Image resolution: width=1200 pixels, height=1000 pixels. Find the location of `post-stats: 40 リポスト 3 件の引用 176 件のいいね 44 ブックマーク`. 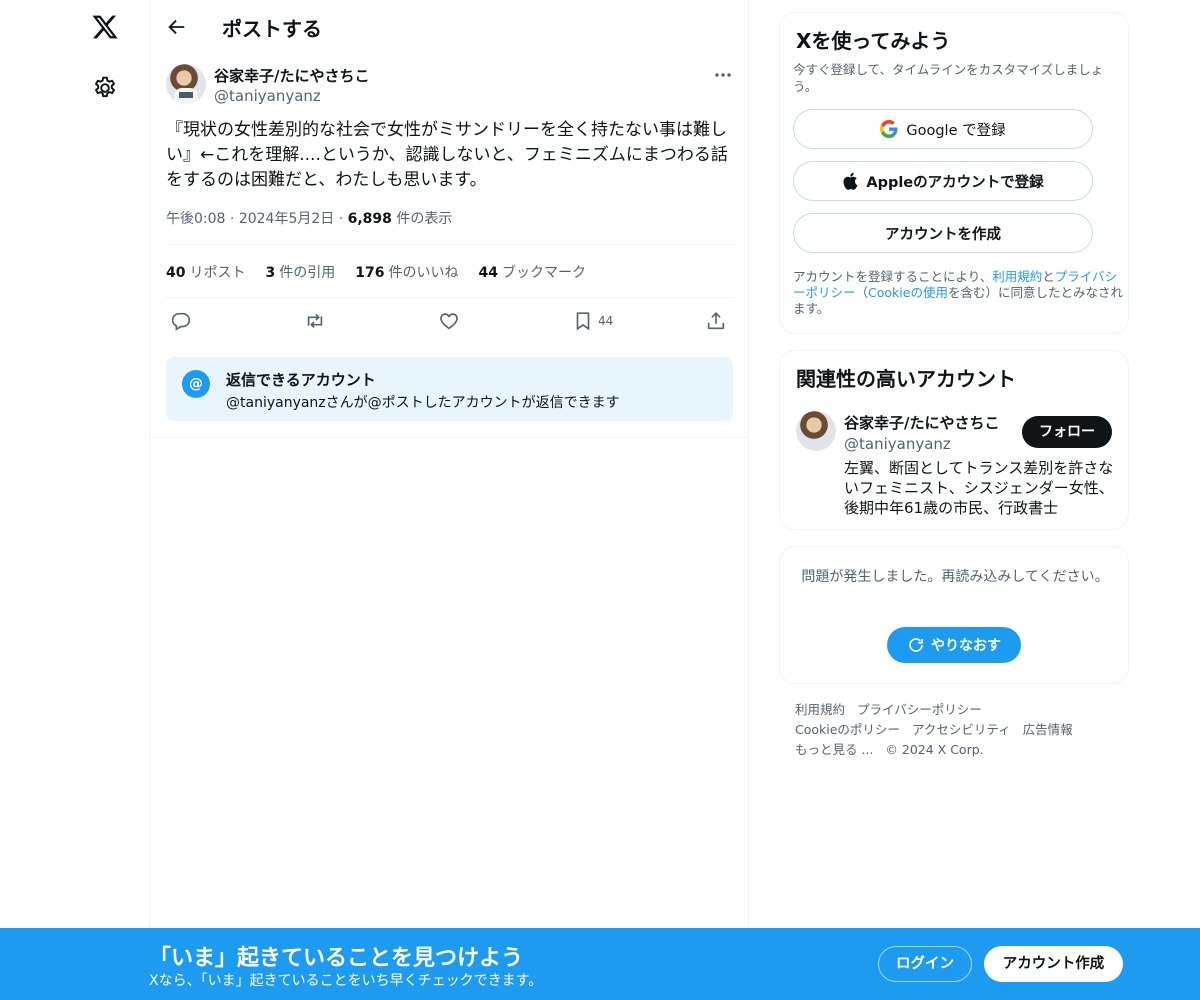

post-stats: 40 リポスト 3 件の引用 176 件のいいね 44 ブックマーク is located at coordinates (376, 272).